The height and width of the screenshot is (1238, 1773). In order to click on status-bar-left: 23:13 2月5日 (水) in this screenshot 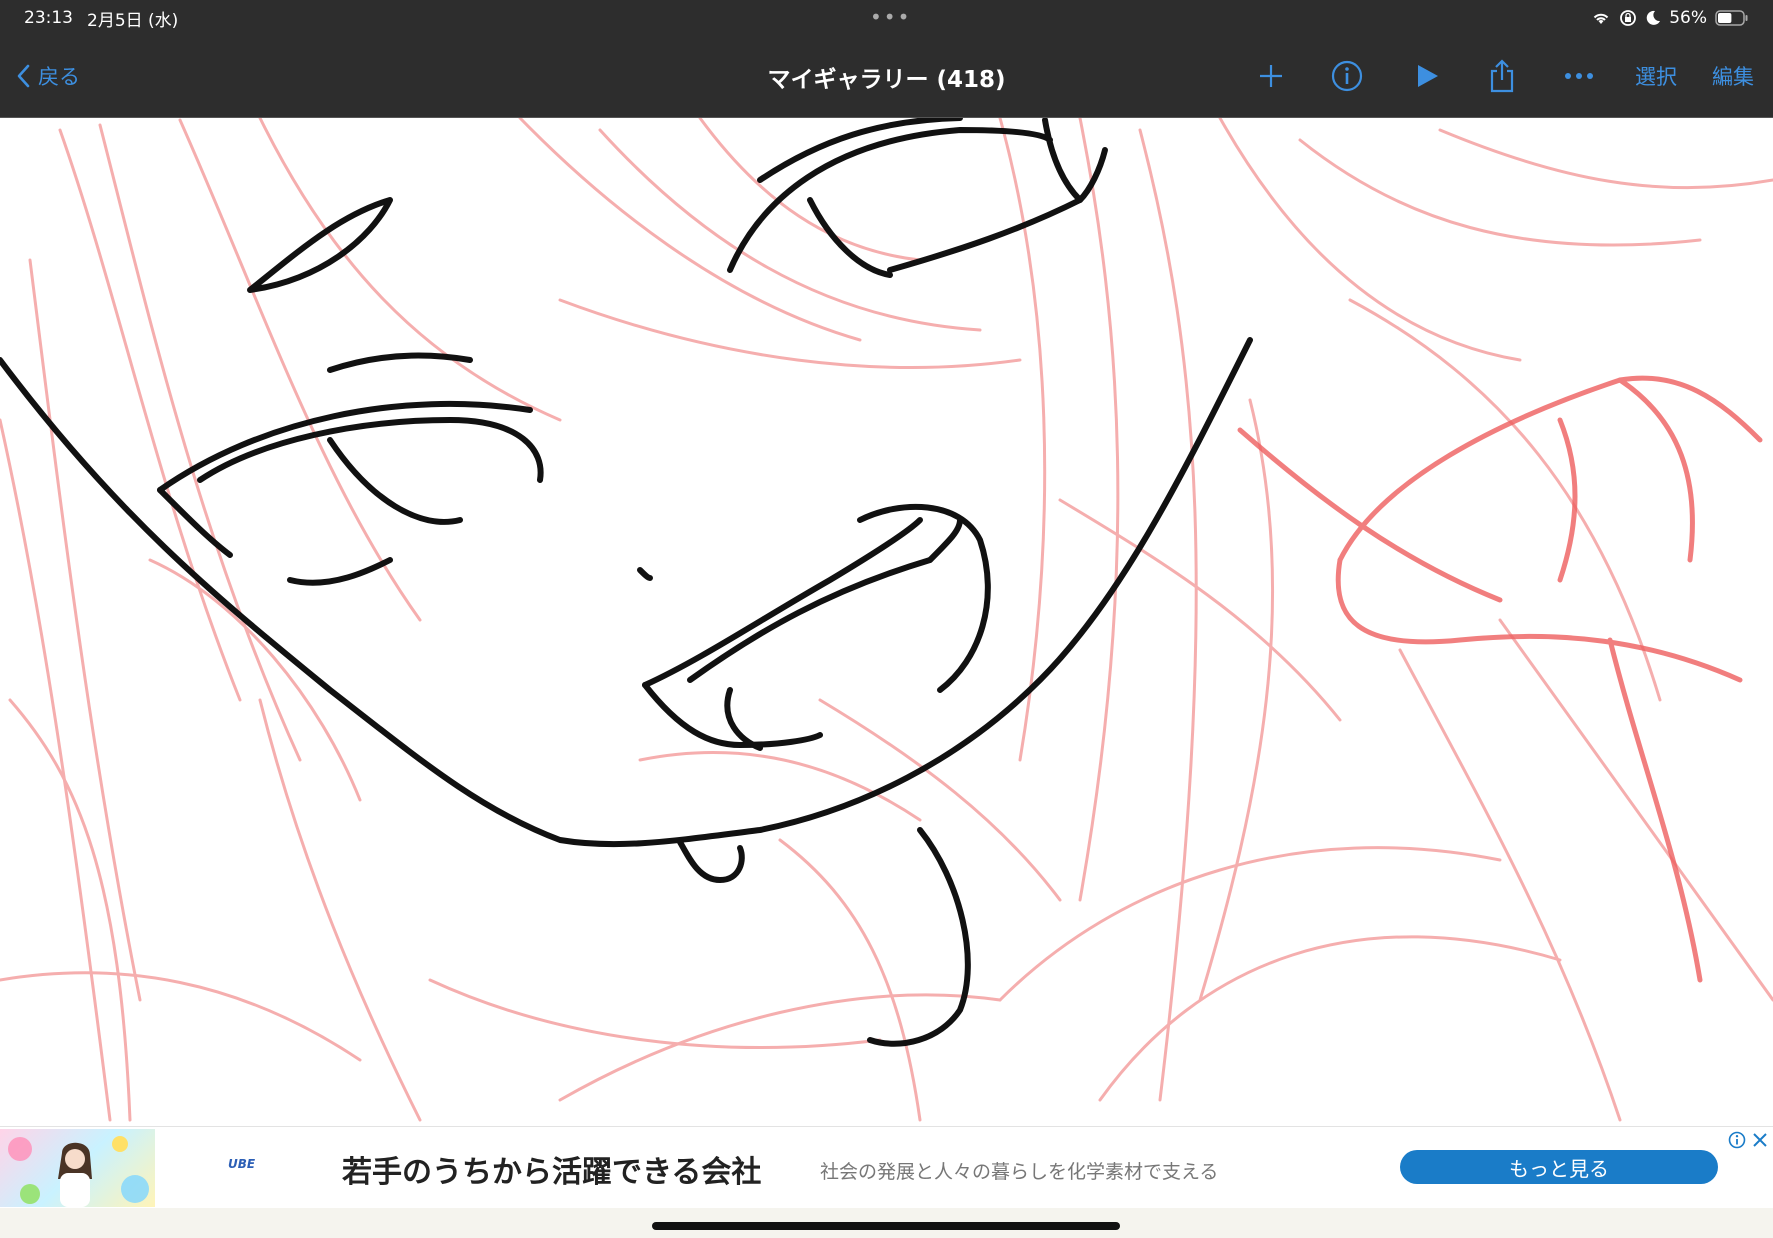, I will do `click(101, 18)`.